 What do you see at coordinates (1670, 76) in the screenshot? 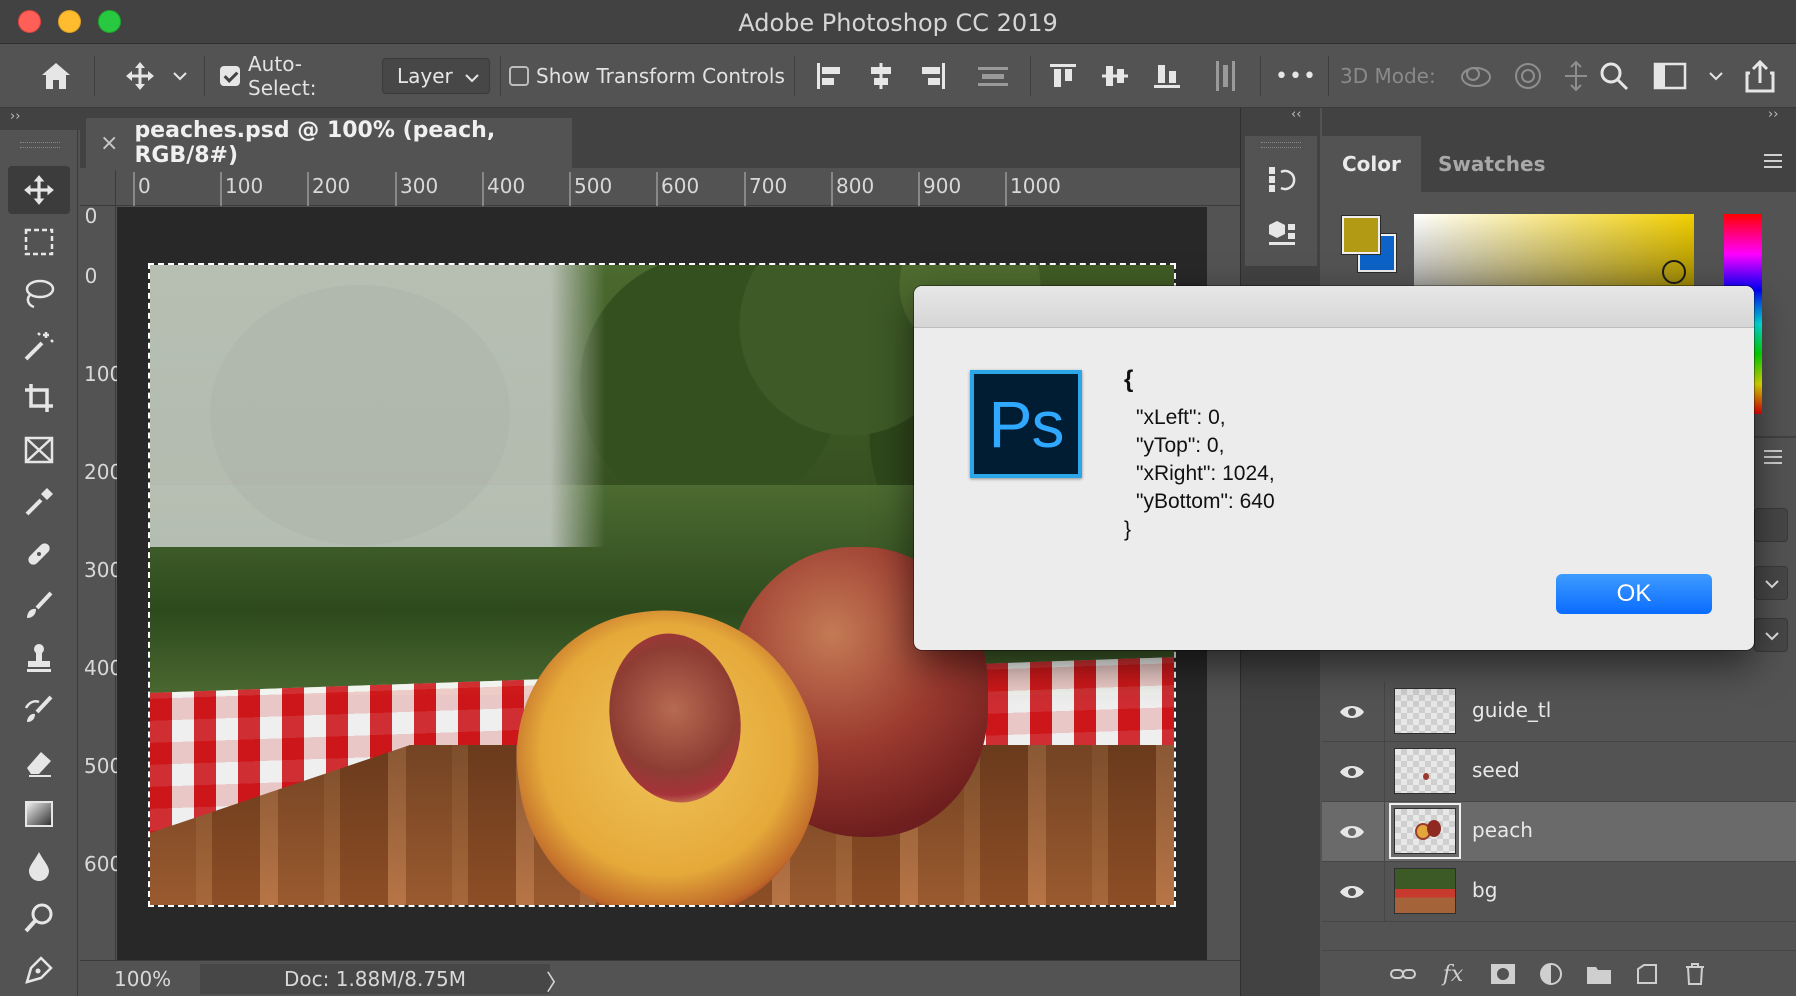
I see `workspace-switcher-button` at bounding box center [1670, 76].